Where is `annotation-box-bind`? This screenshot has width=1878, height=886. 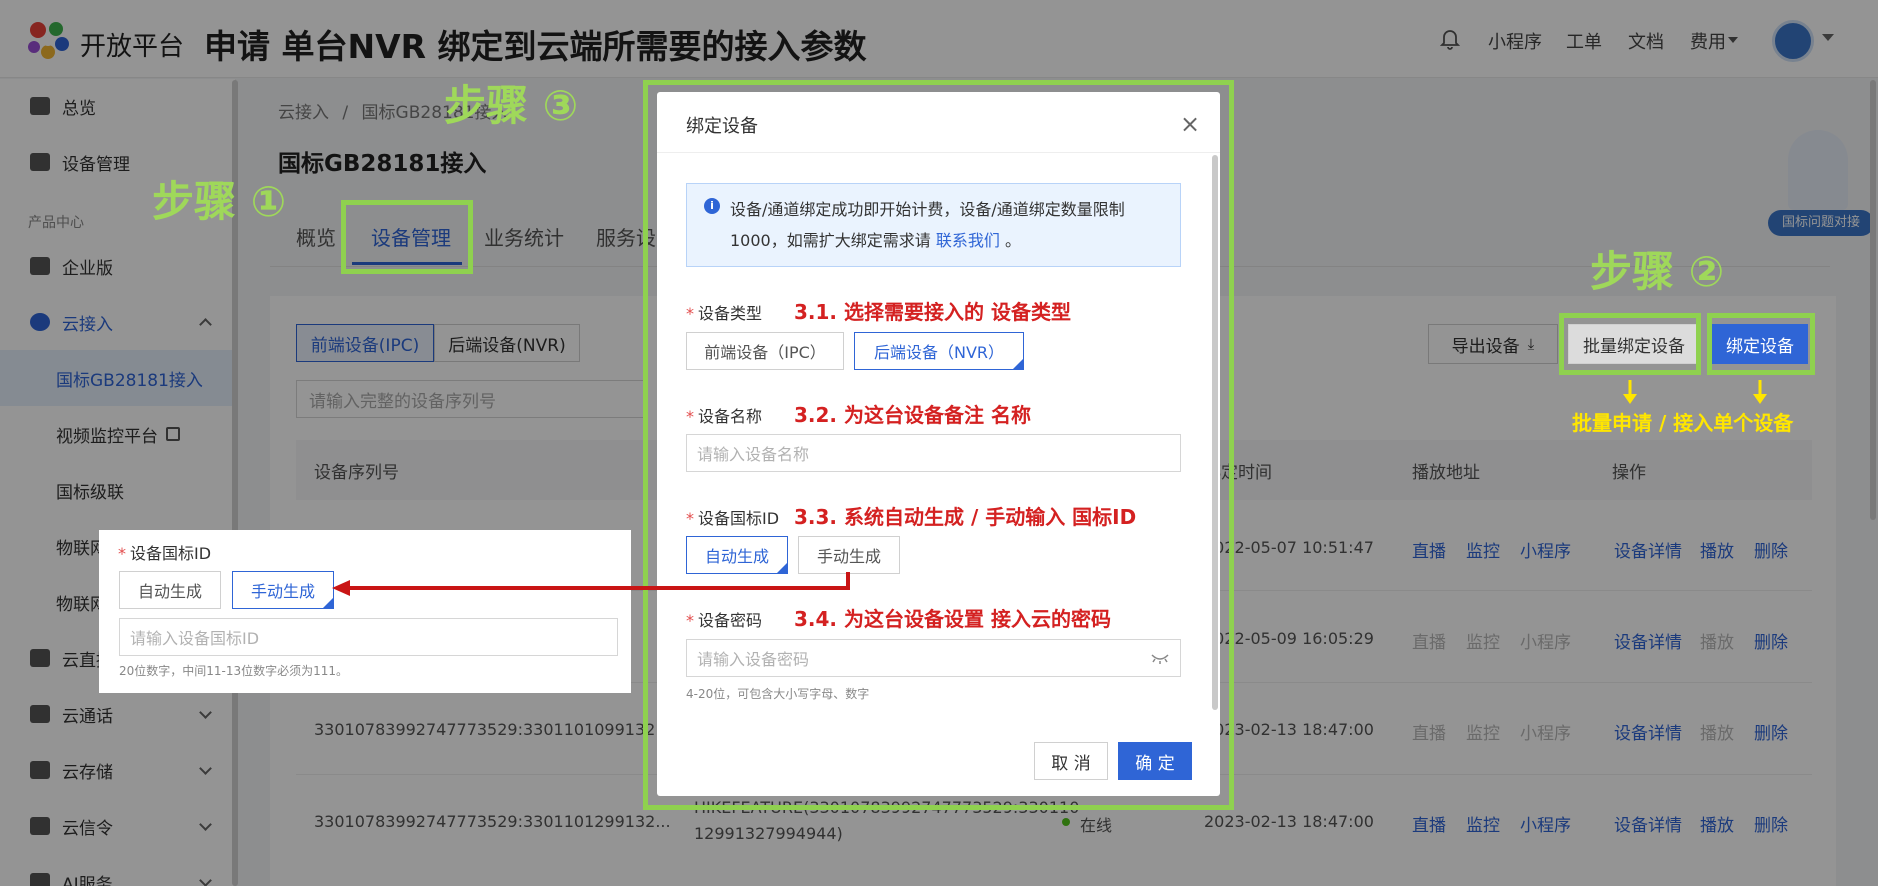
annotation-box-bind is located at coordinates (1761, 344).